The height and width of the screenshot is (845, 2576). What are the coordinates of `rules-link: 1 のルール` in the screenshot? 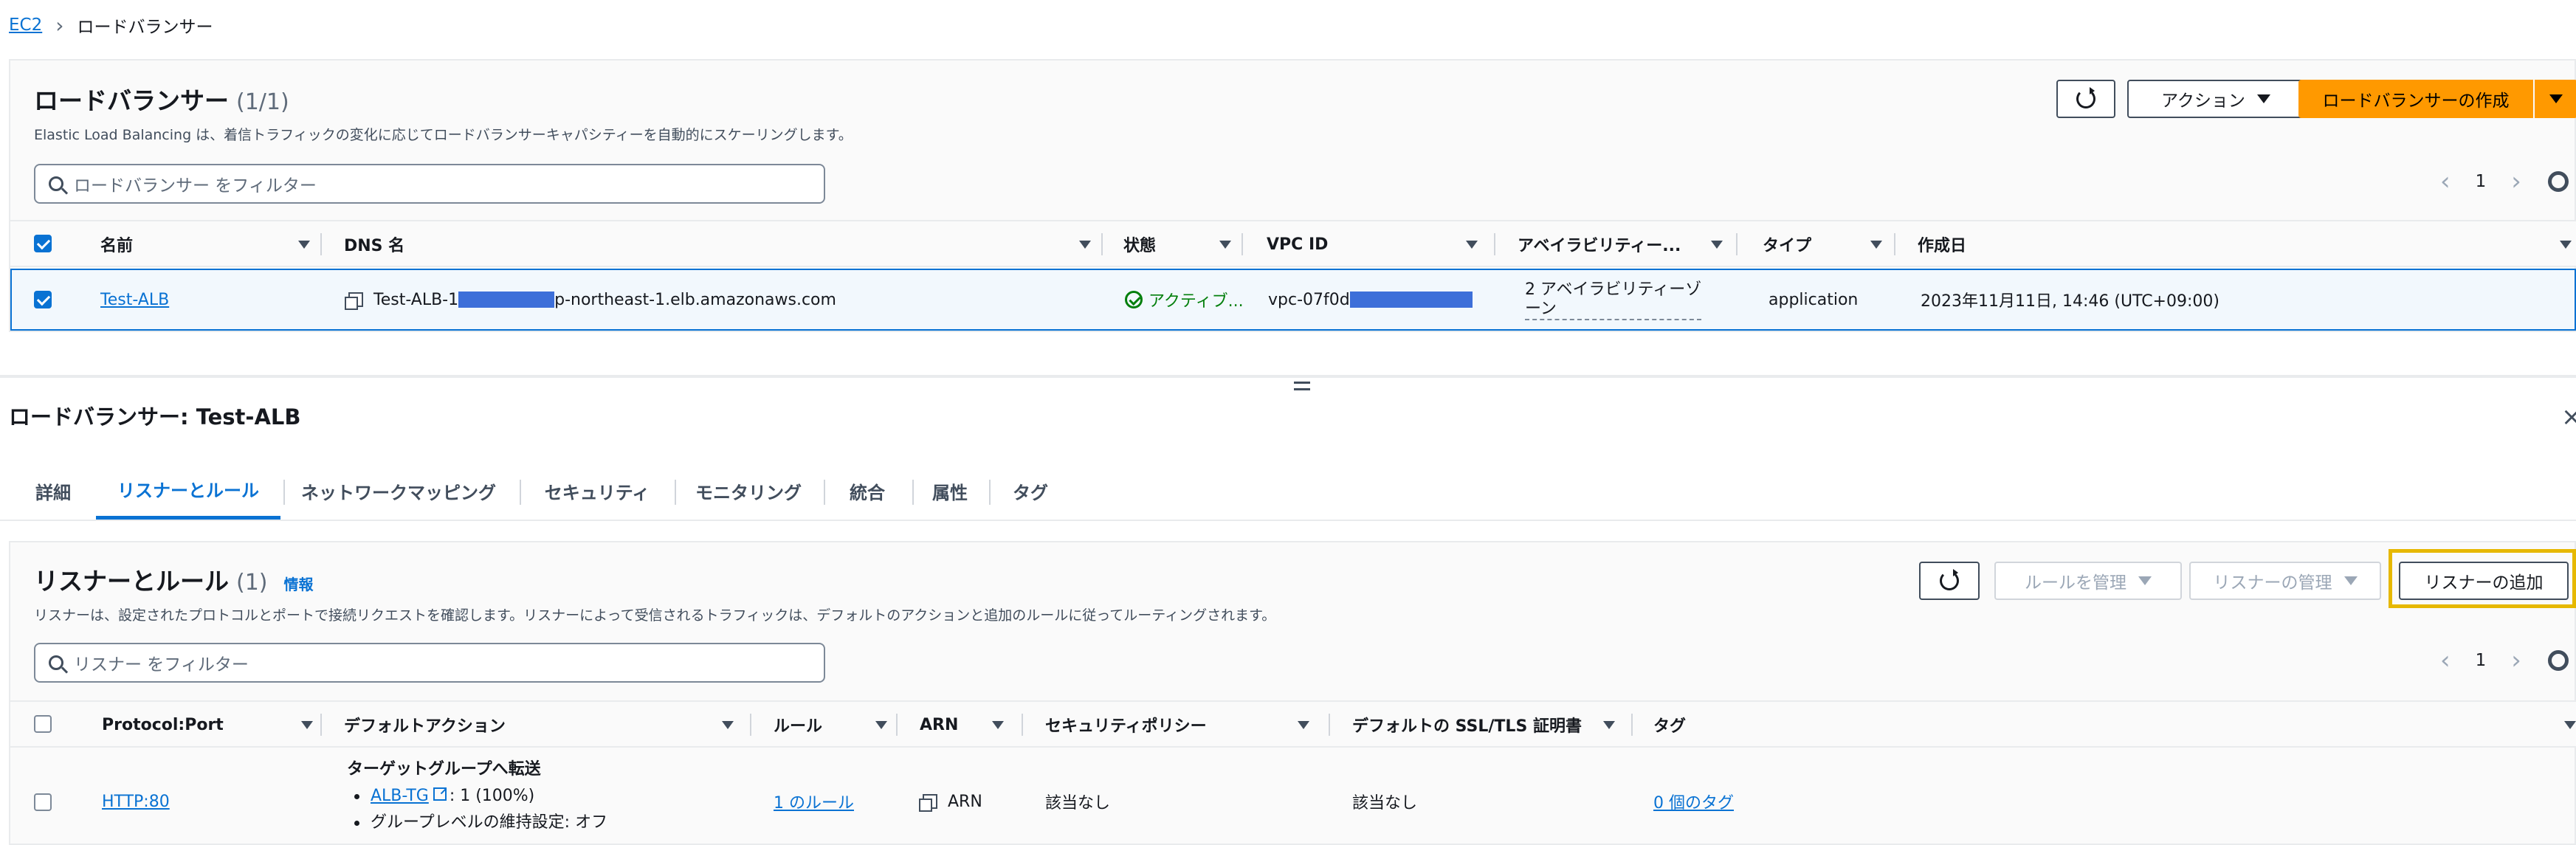 It's located at (814, 802).